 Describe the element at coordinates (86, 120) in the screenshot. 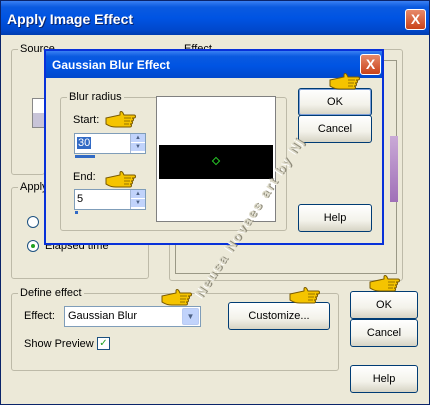

I see `start-label: Start:` at that location.